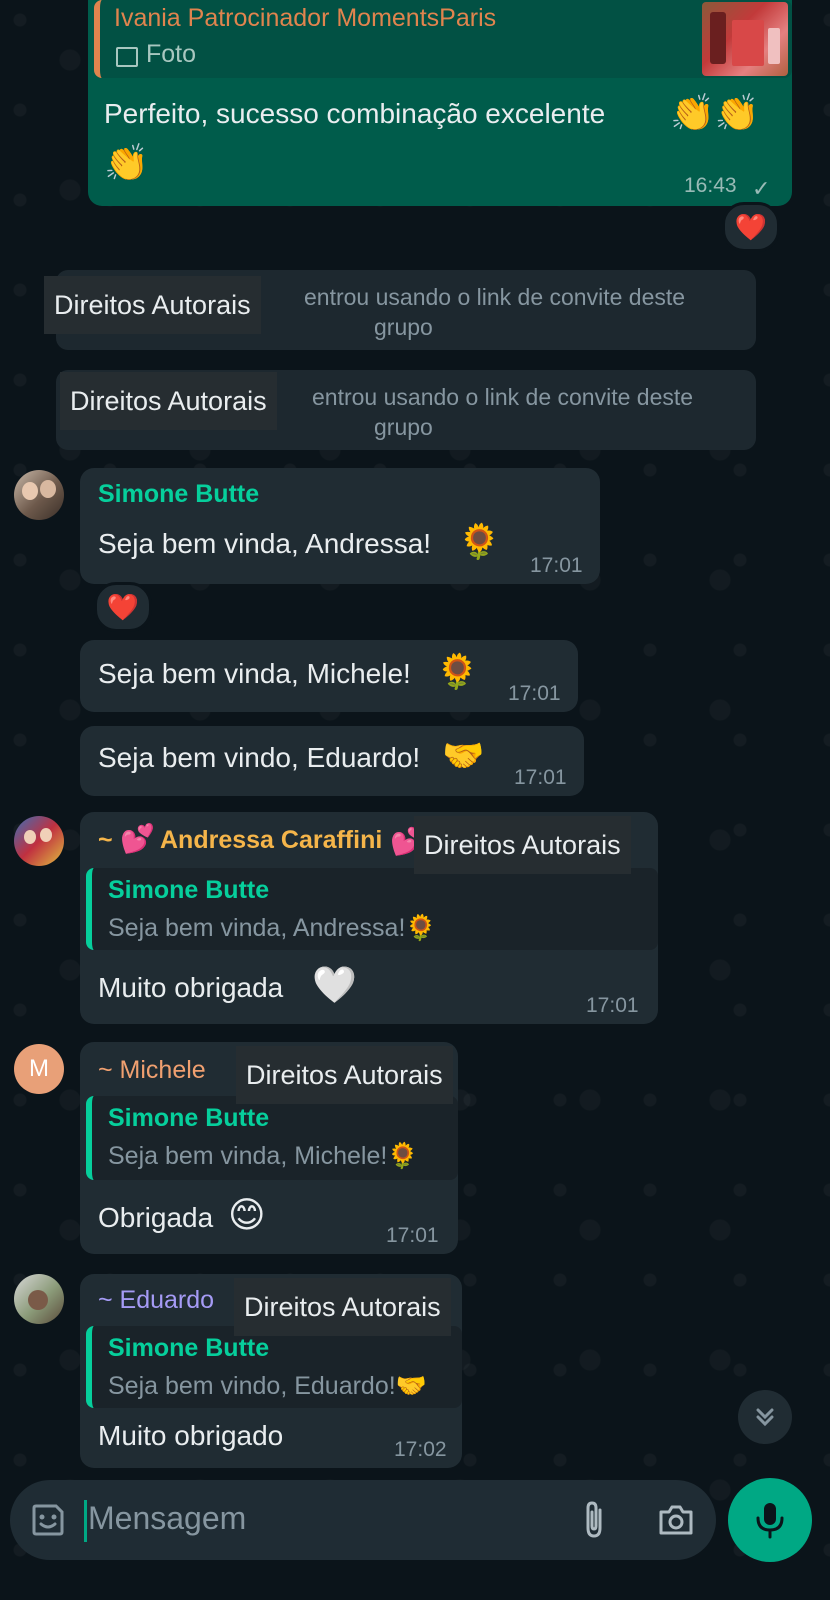  I want to click on incoming-message: Seja bem vindo, Eduardo! 🤝 17:01, so click(332, 761).